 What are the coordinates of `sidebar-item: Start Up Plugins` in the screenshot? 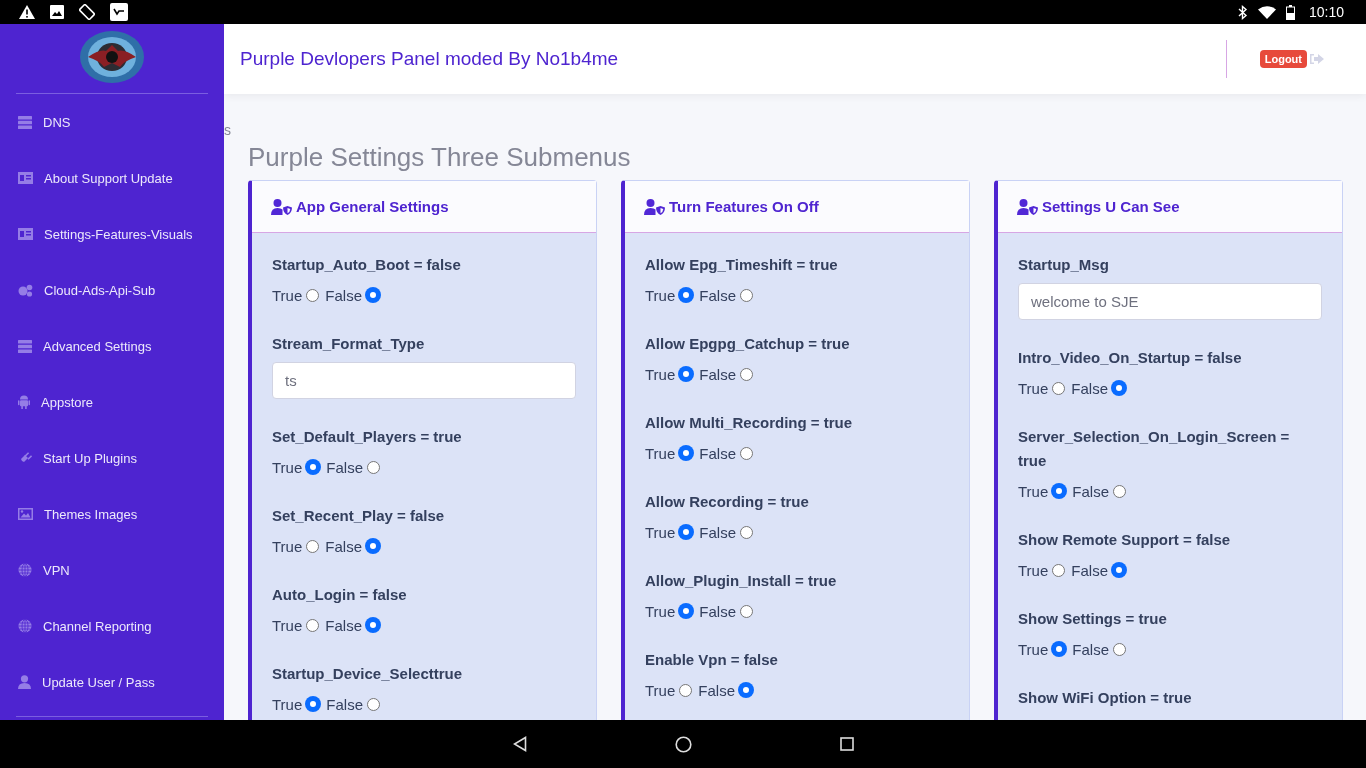 It's located at (112, 458).